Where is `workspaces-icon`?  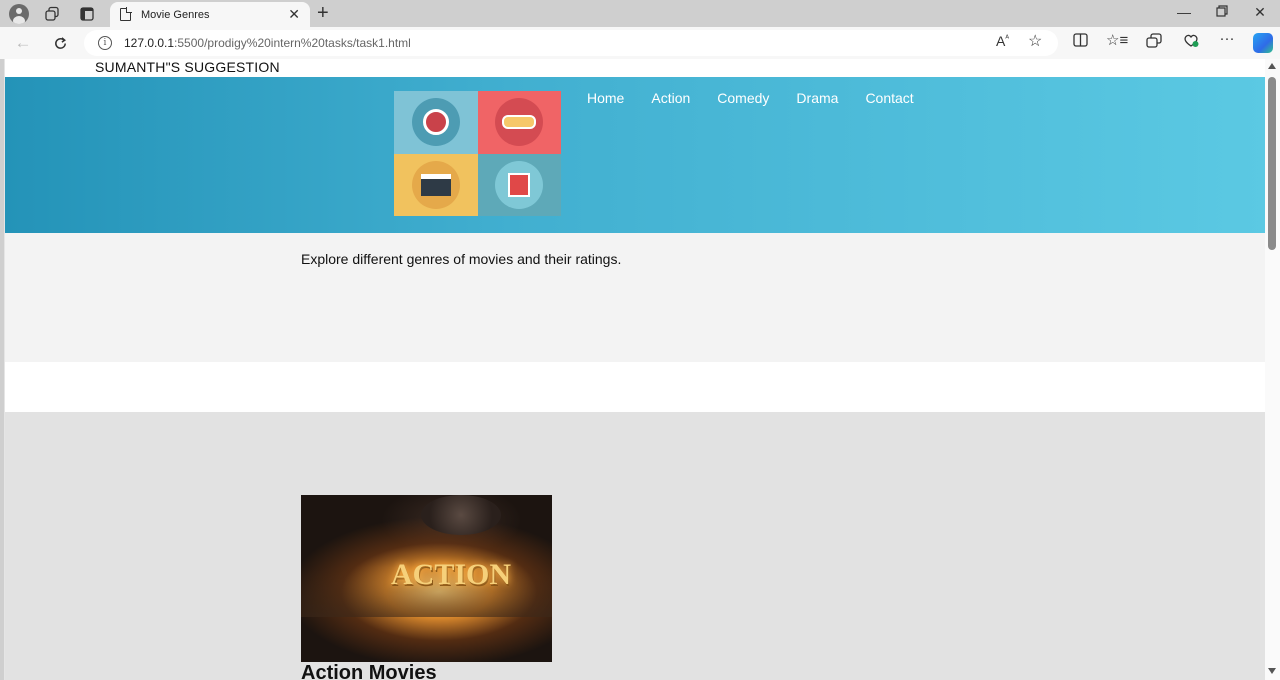
workspaces-icon is located at coordinates (52, 14).